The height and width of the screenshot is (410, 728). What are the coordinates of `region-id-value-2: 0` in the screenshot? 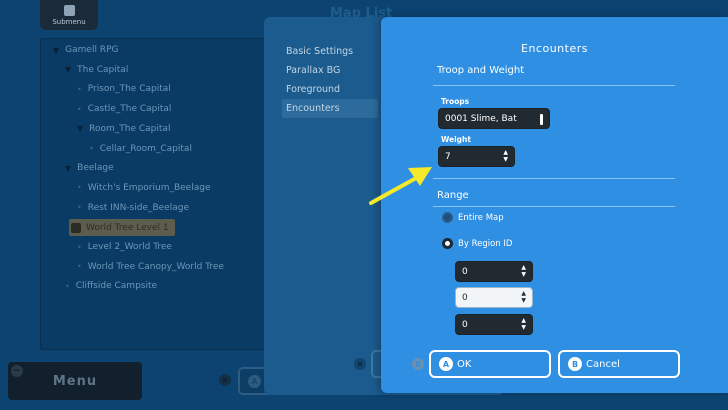 It's located at (465, 297).